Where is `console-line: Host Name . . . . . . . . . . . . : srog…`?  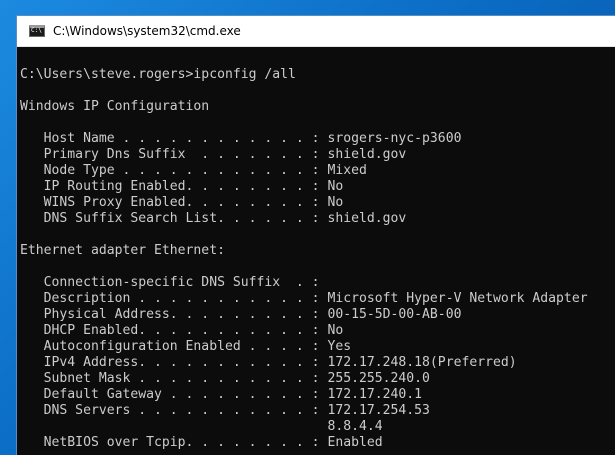
console-line: Host Name . . . . . . . . . . . . : srog… is located at coordinates (241, 138).